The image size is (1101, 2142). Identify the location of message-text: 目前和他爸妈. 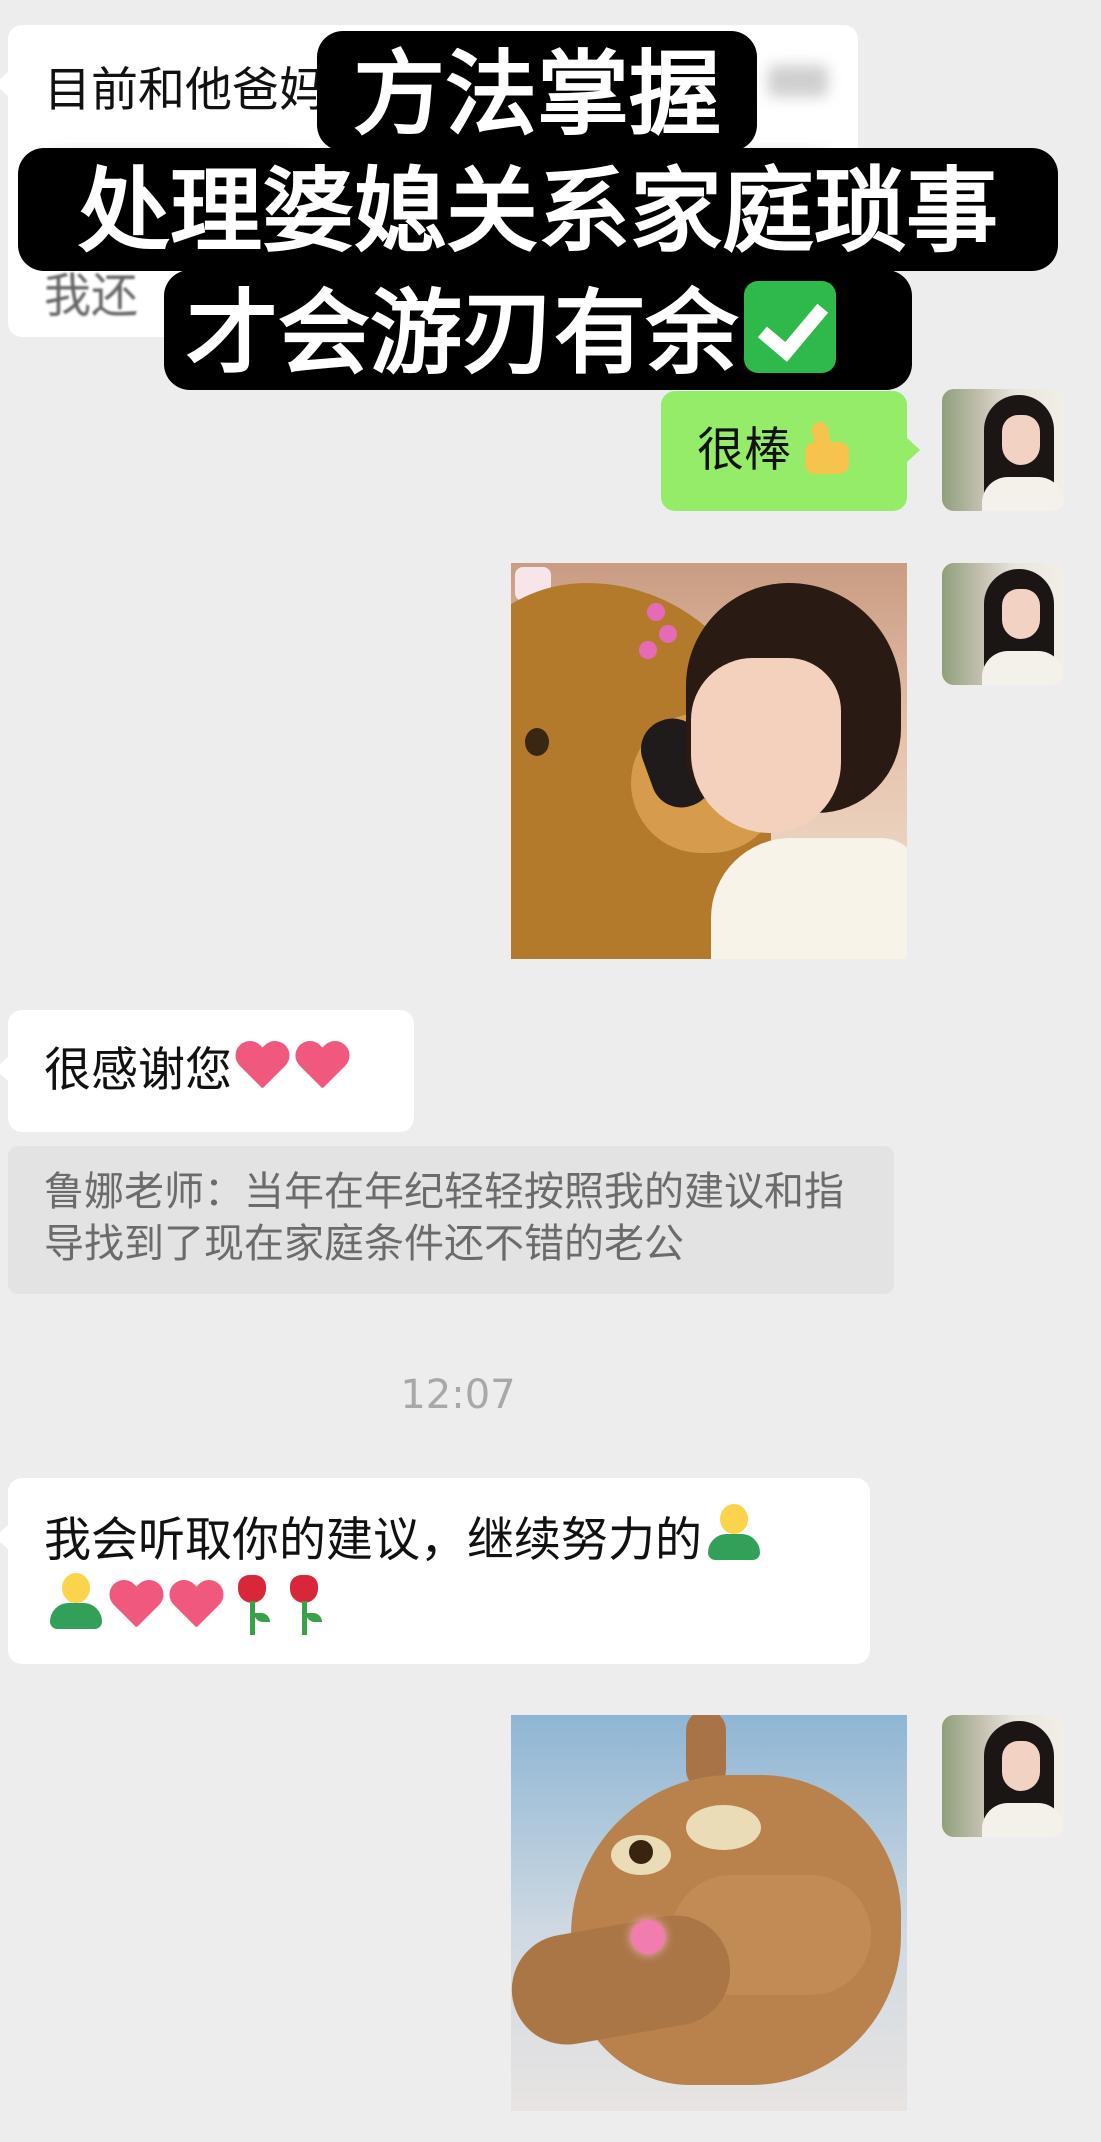
(185, 90).